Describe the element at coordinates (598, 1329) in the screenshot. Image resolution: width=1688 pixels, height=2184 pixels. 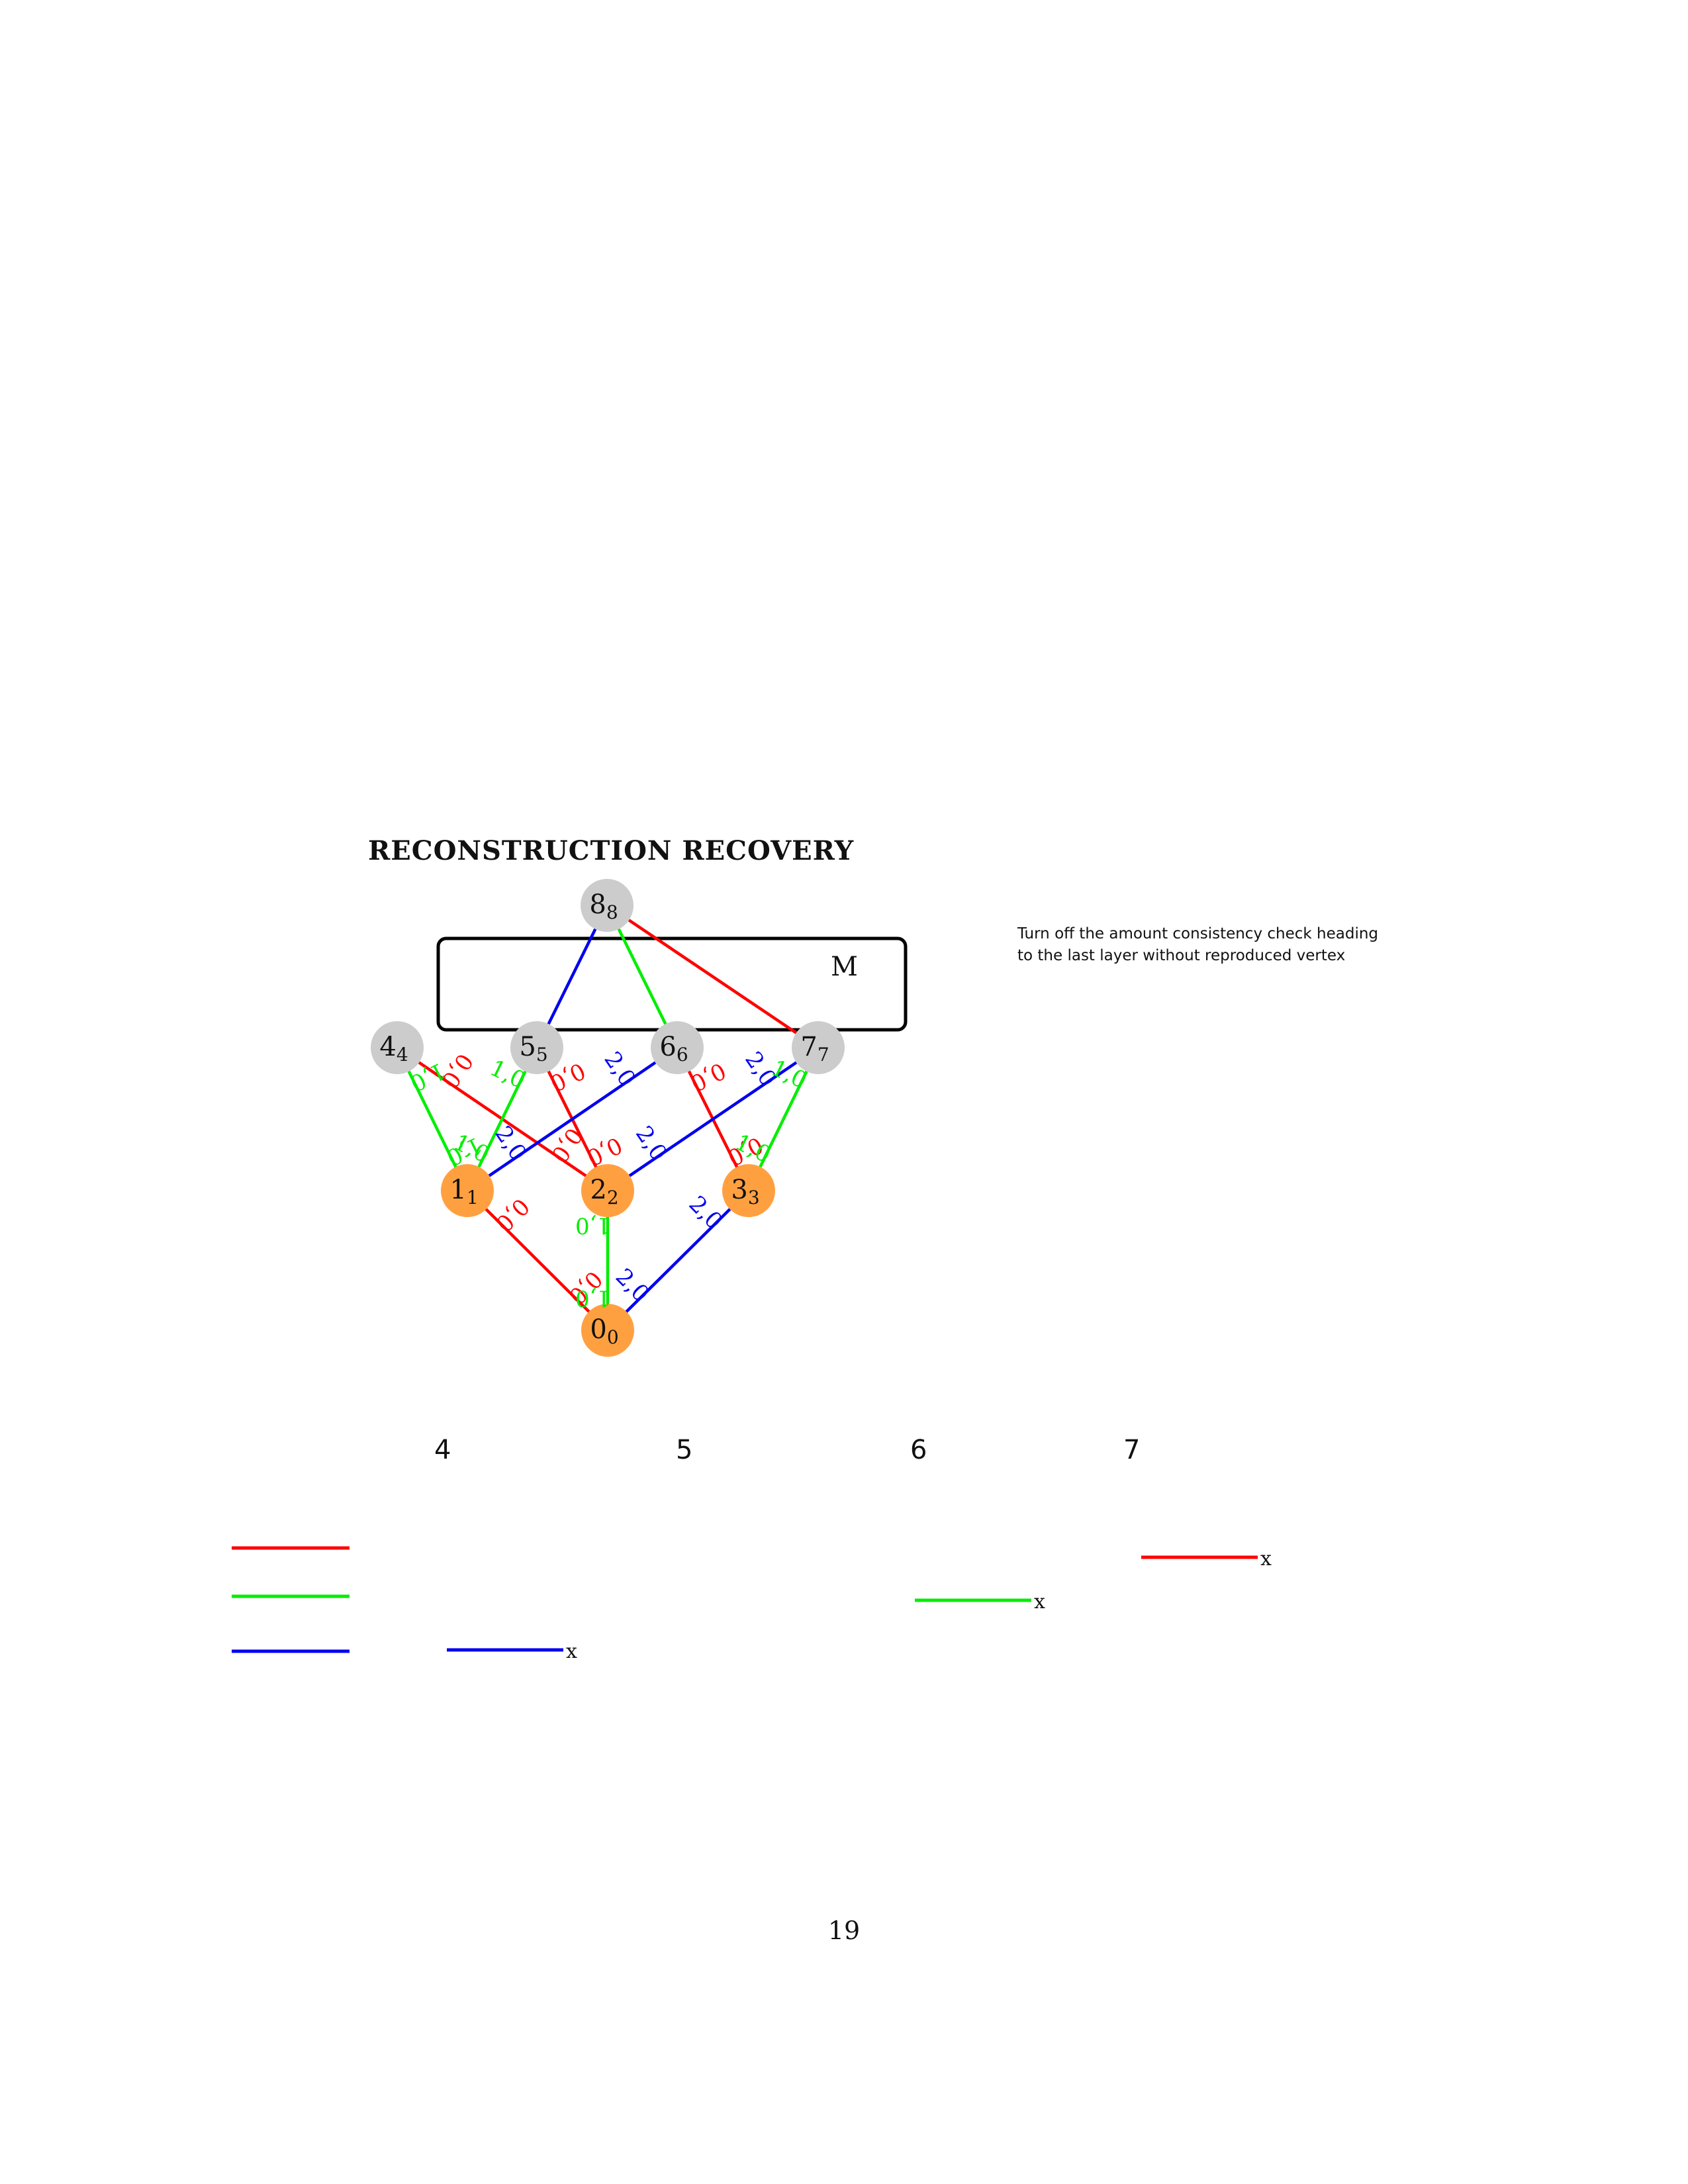
I see `node-main-0: 0` at that location.